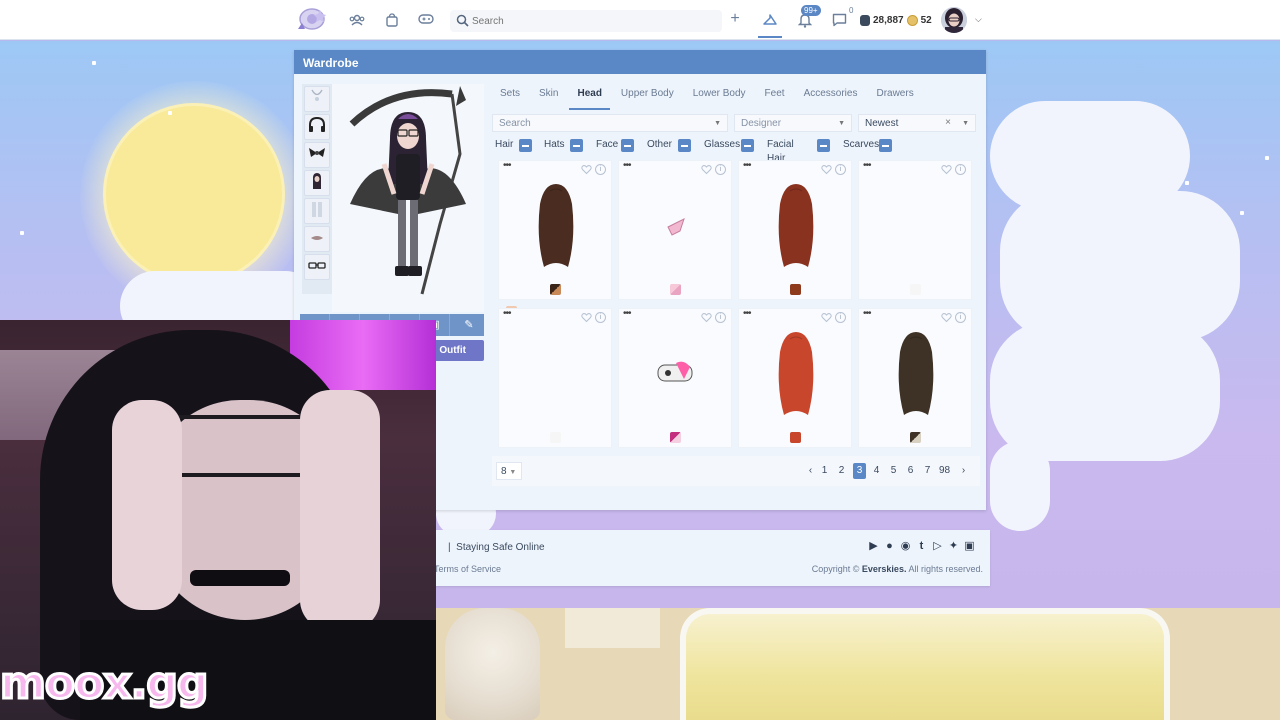 The image size is (1280, 720). What do you see at coordinates (873, 546) in the screenshot?
I see `google-play-icon: ▶` at bounding box center [873, 546].